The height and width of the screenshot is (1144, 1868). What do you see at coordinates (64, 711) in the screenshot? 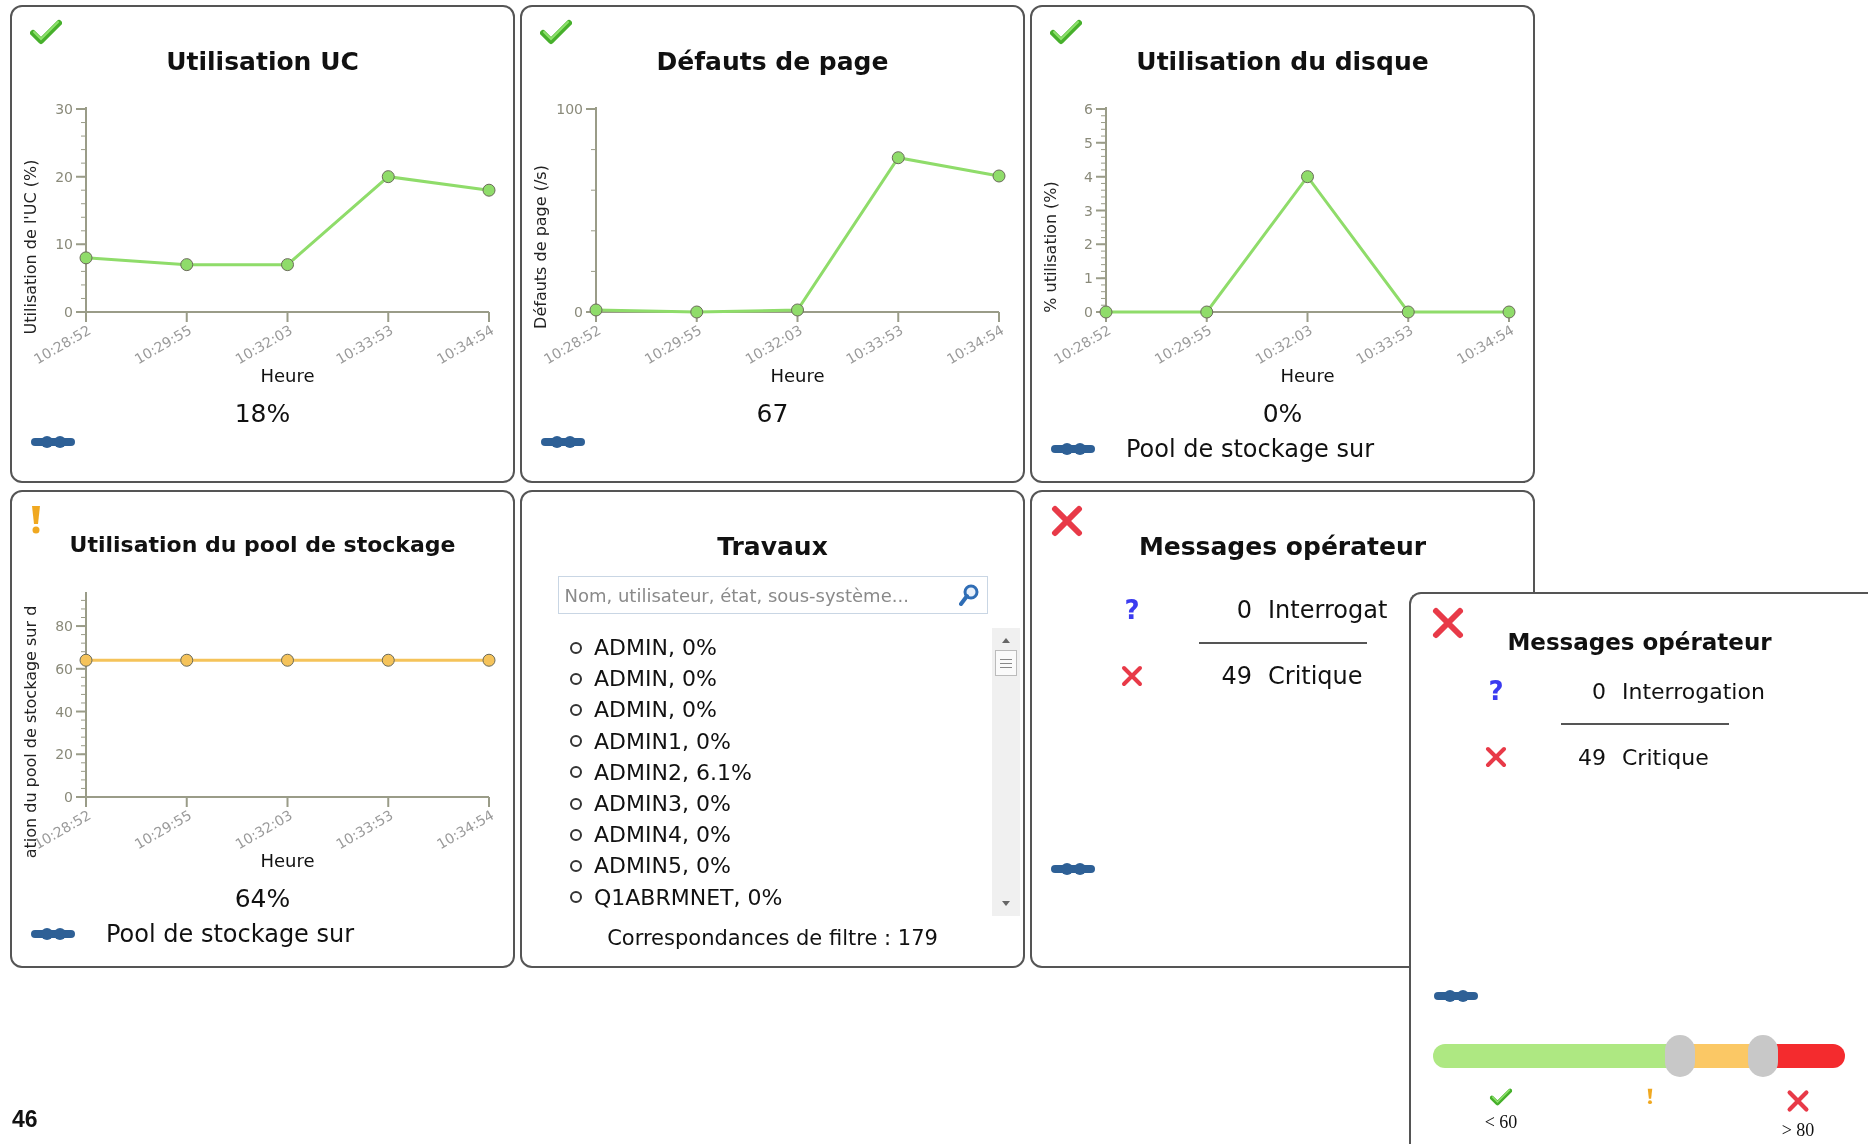
I see `axis-tick-label: 40` at bounding box center [64, 711].